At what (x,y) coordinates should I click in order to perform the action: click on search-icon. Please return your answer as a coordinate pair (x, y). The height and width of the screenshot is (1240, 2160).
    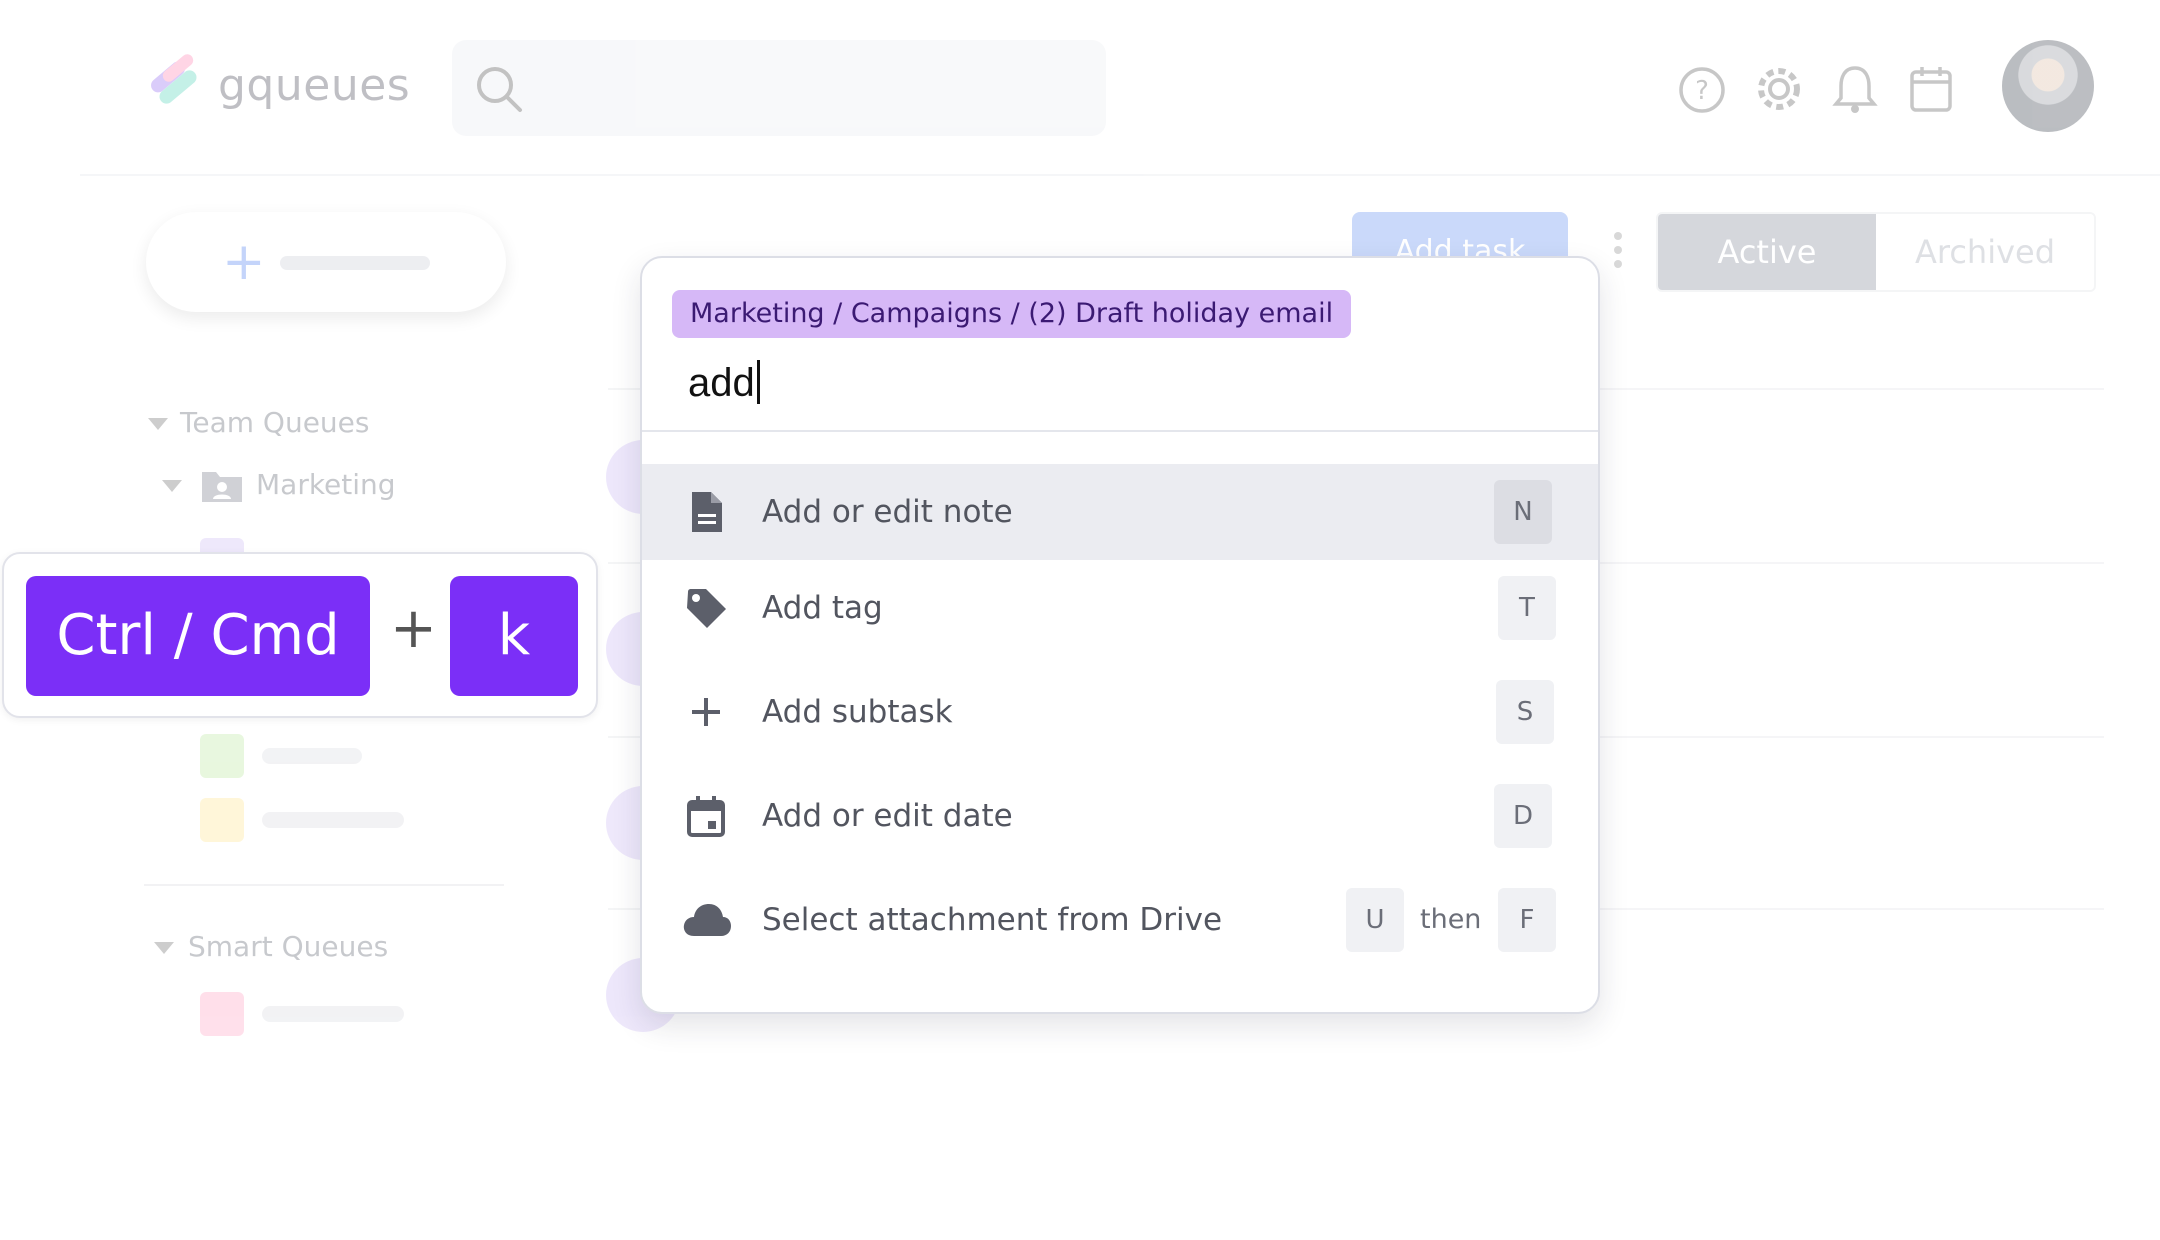
    Looking at the image, I should click on (499, 91).